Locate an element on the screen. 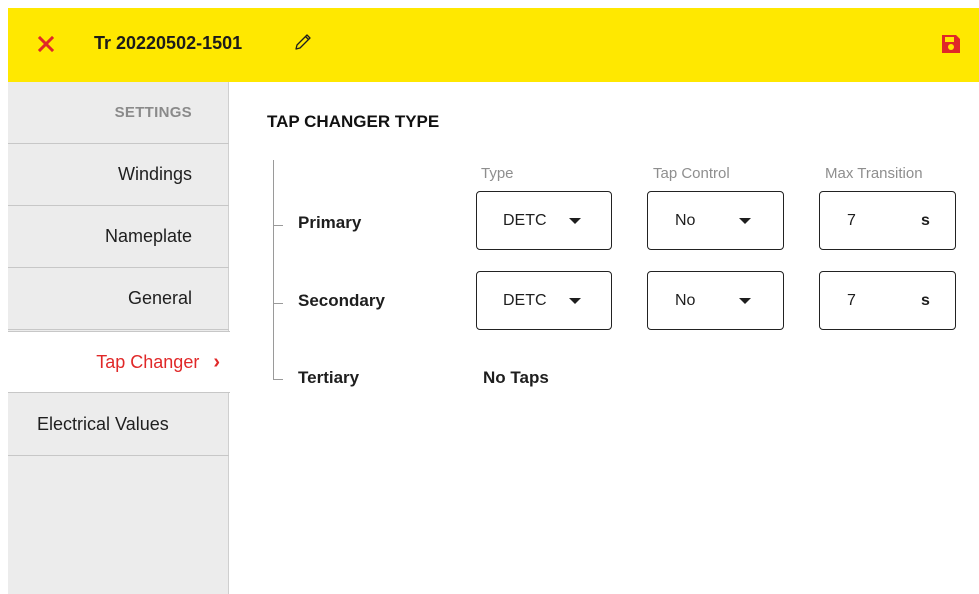 Image resolution: width=979 pixels, height=594 pixels. primary-max-transition-field: 7 s is located at coordinates (887, 220).